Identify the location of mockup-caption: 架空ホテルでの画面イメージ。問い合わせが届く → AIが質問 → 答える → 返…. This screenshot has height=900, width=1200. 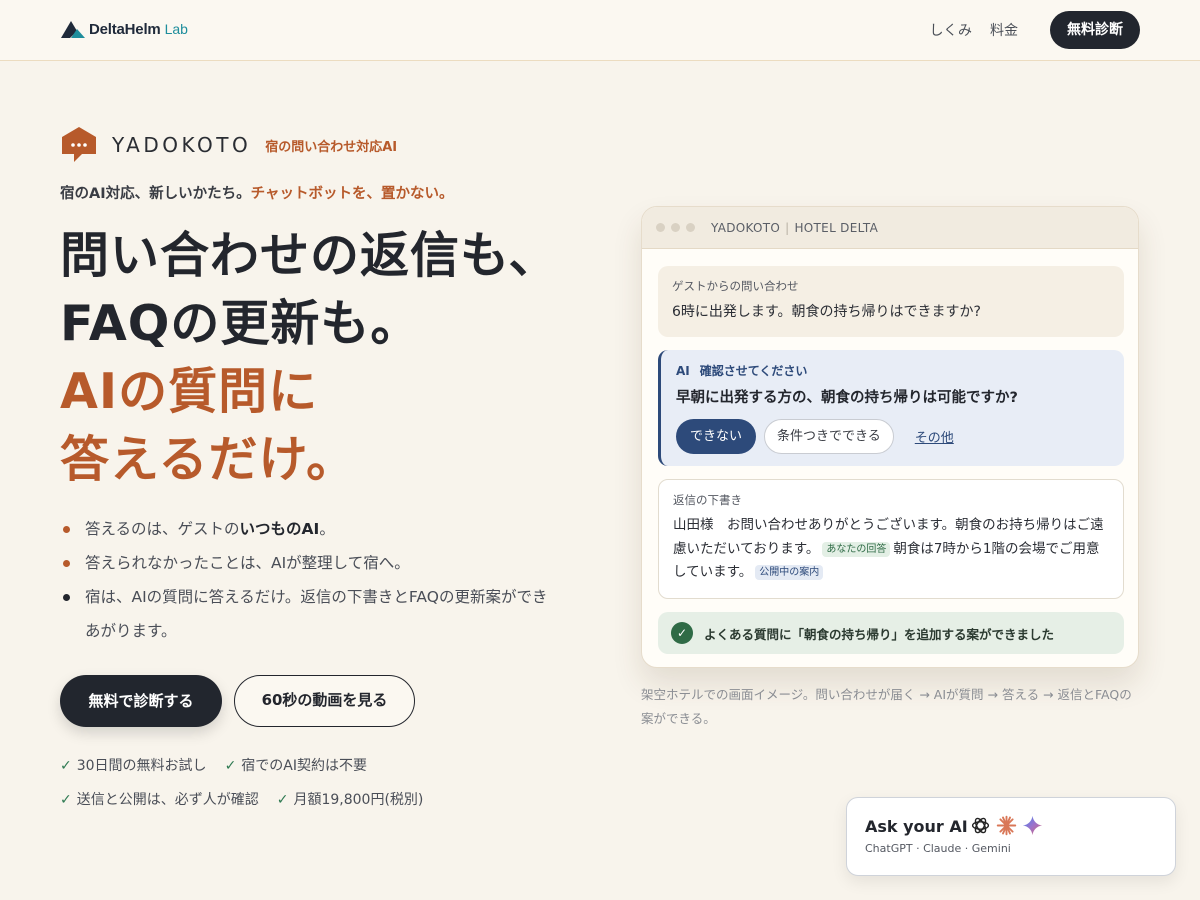
(886, 706).